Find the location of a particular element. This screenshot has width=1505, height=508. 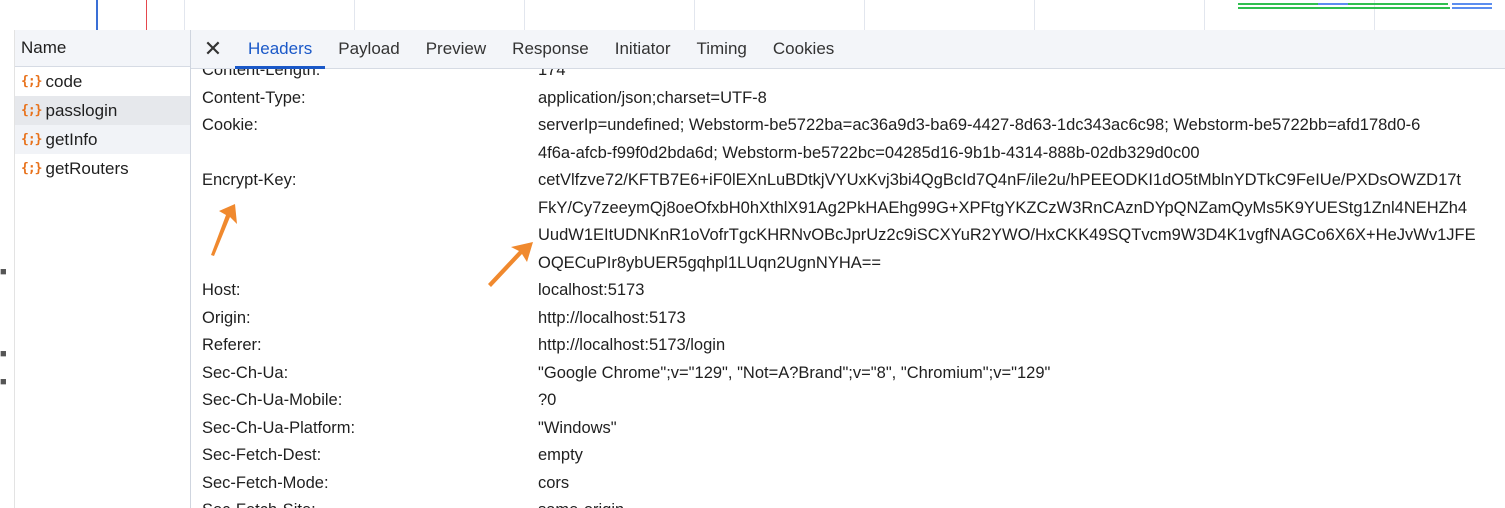

header-name: Sec-Ch-Ua: is located at coordinates (245, 372).